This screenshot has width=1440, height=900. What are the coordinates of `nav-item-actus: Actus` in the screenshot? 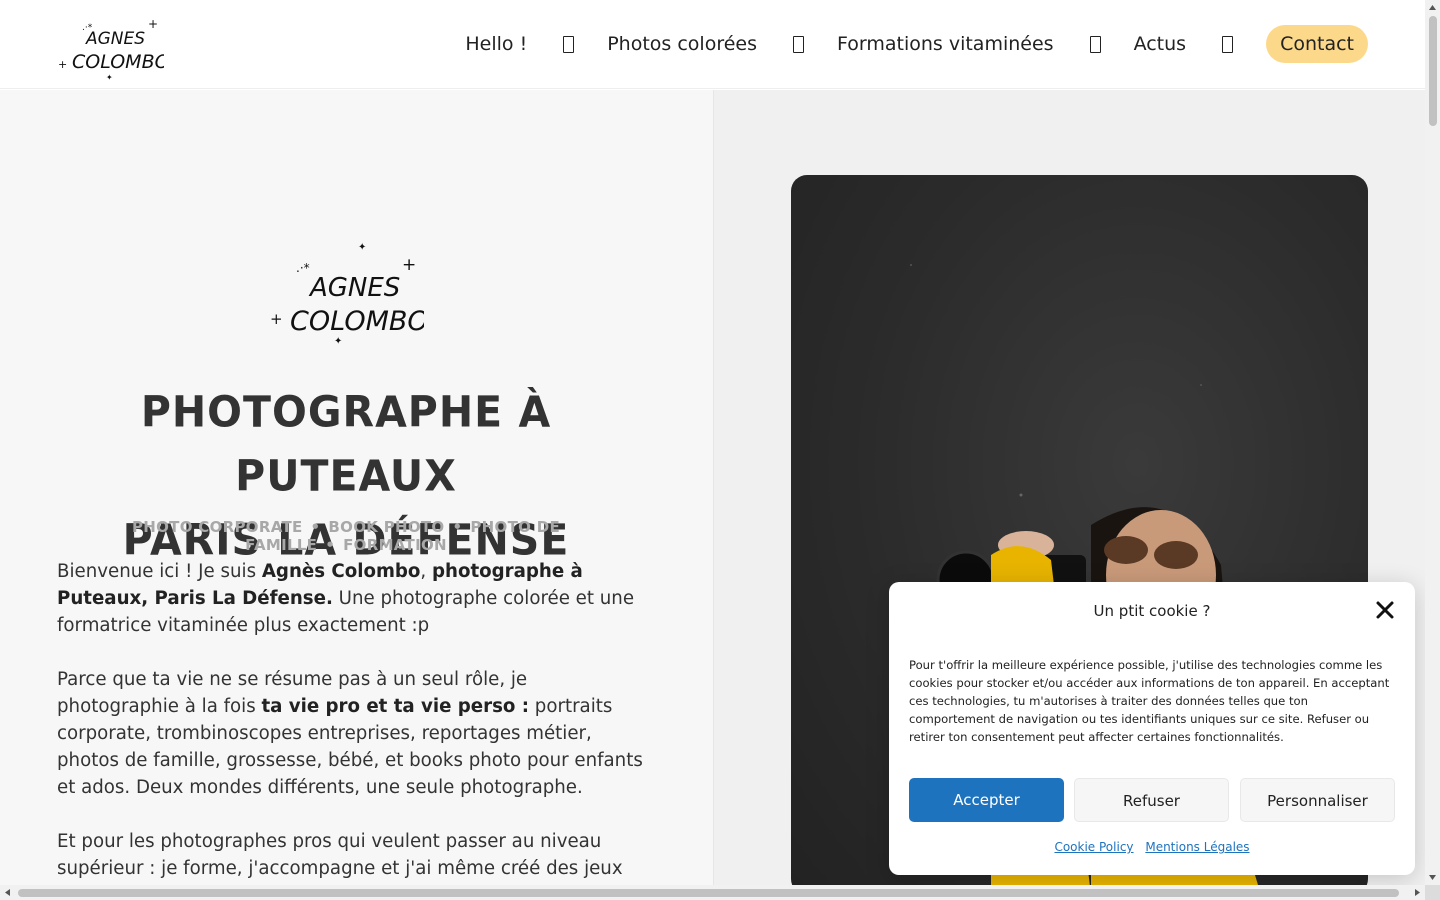 It's located at (1160, 44).